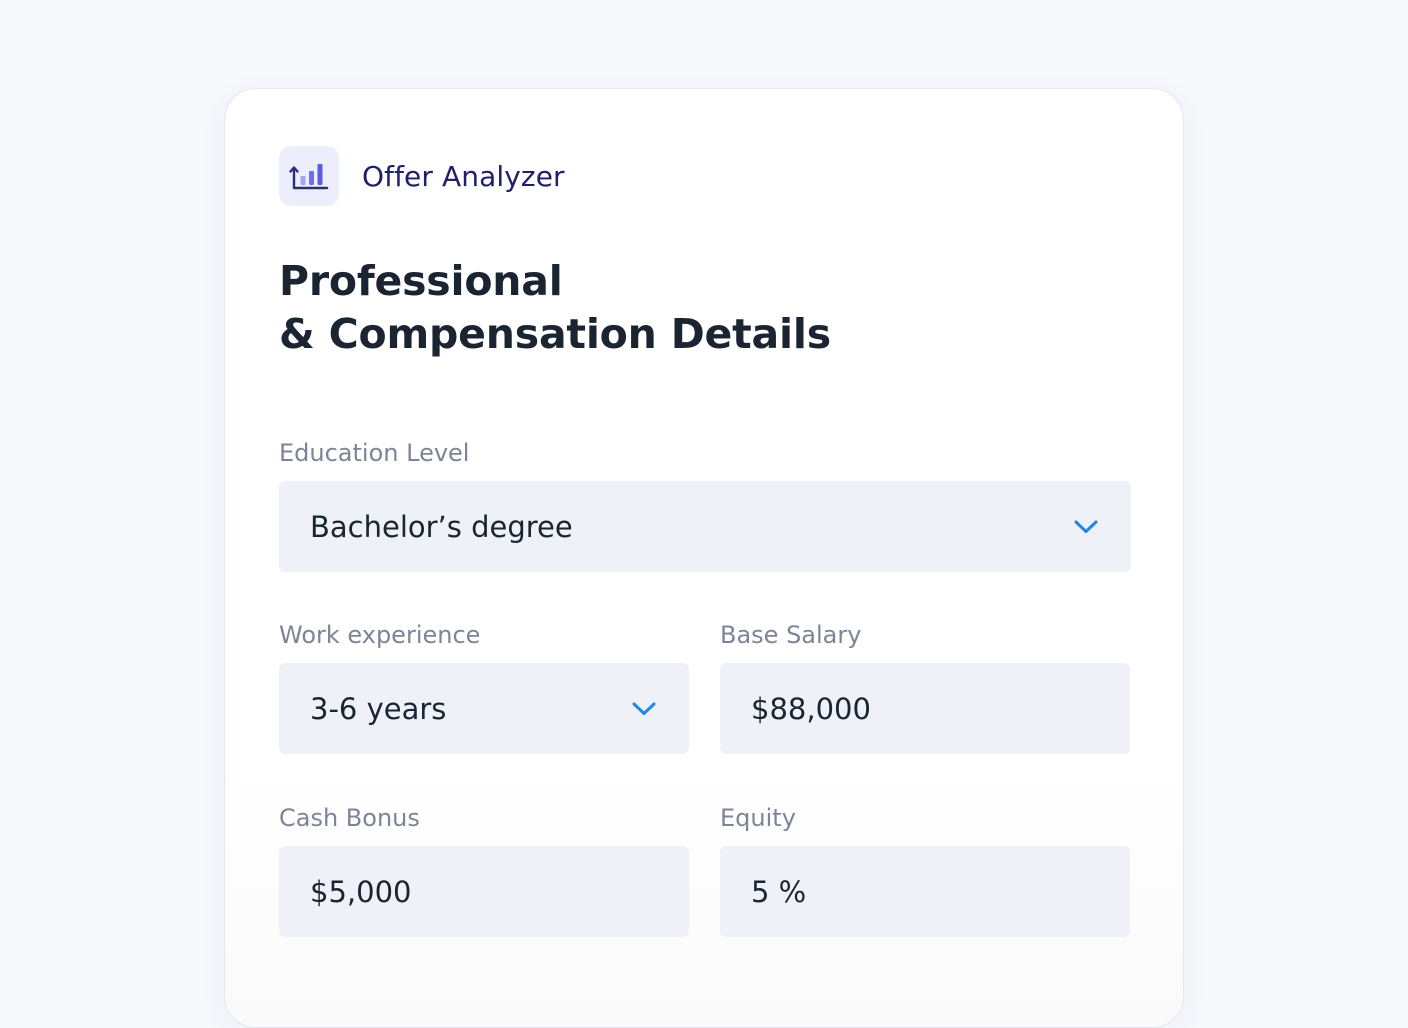 This screenshot has height=1028, width=1408. I want to click on page-title-line-2: & Compensation Details, so click(555, 334).